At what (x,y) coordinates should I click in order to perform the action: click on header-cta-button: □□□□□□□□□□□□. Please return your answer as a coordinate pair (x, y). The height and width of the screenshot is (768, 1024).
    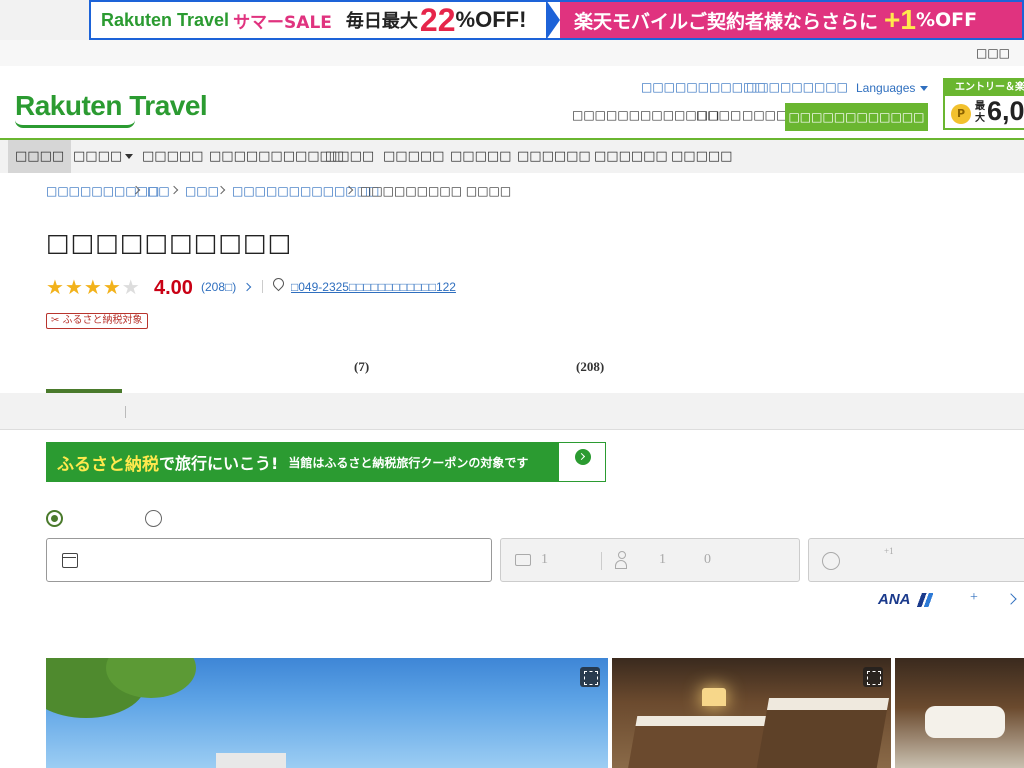
    Looking at the image, I should click on (856, 117).